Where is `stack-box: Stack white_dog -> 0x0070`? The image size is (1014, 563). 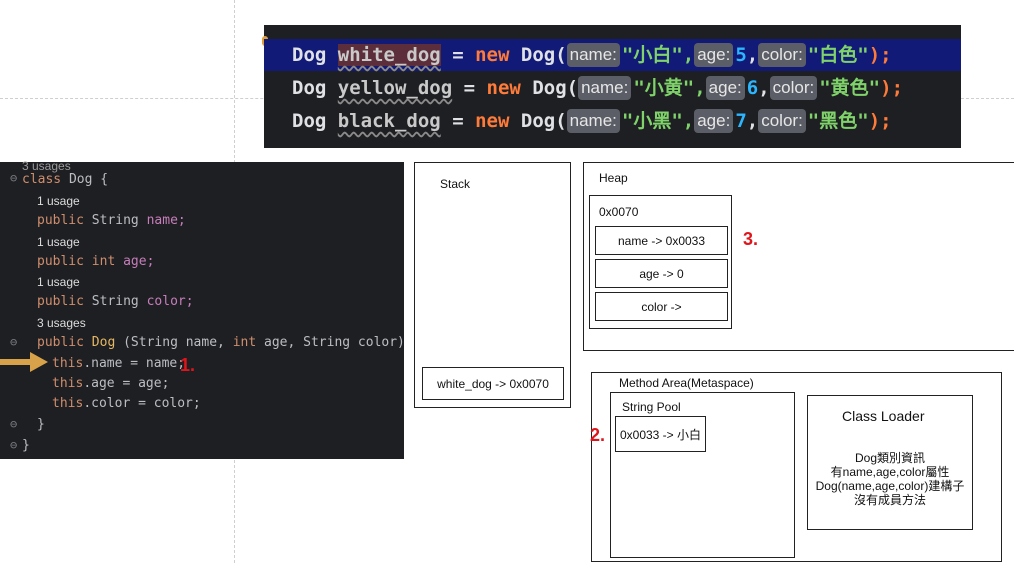 stack-box: Stack white_dog -> 0x0070 is located at coordinates (492, 285).